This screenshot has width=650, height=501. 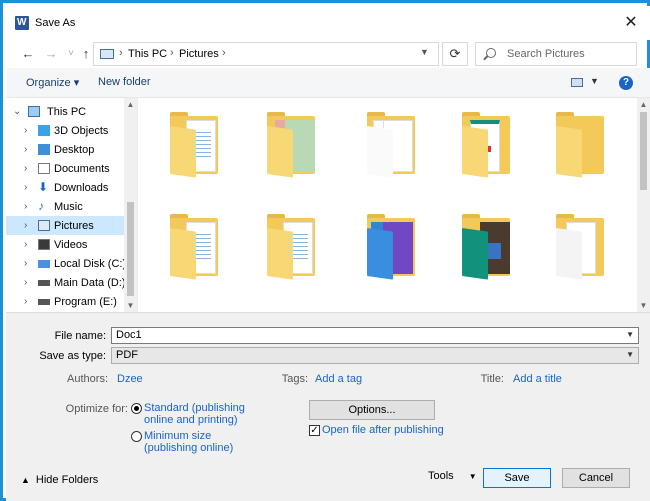 I want to click on tags-value: Add a tag, so click(x=338, y=379).